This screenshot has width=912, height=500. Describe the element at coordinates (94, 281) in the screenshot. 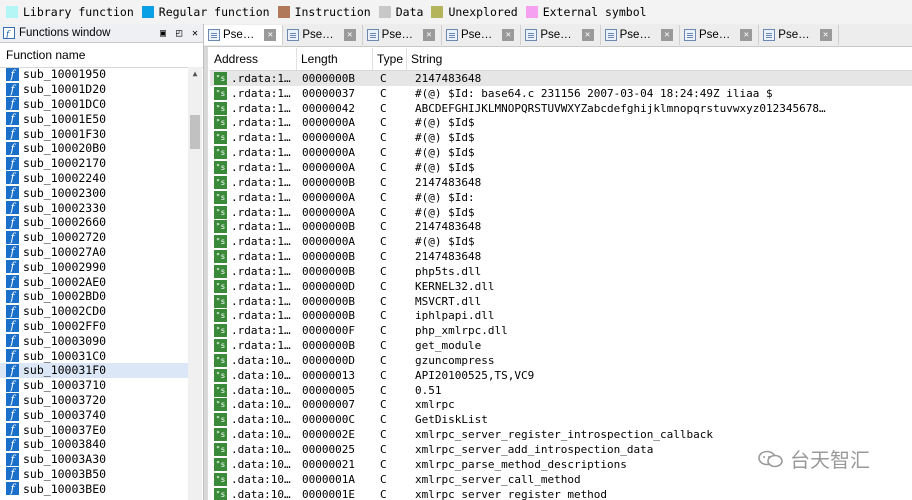

I see `function-list-item: f sub_10002AE0` at that location.